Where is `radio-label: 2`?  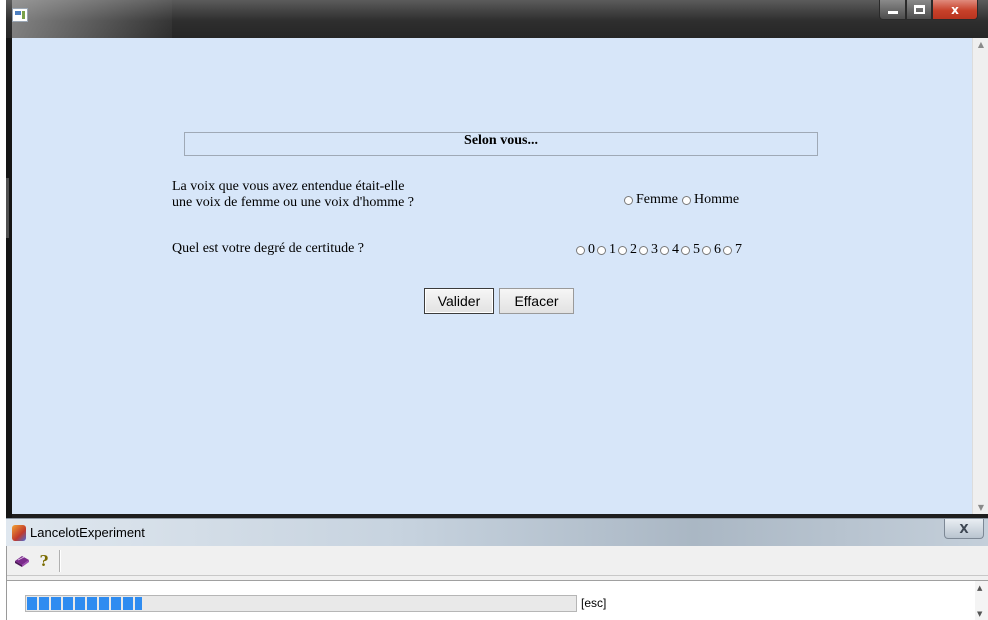
radio-label: 2 is located at coordinates (633, 249).